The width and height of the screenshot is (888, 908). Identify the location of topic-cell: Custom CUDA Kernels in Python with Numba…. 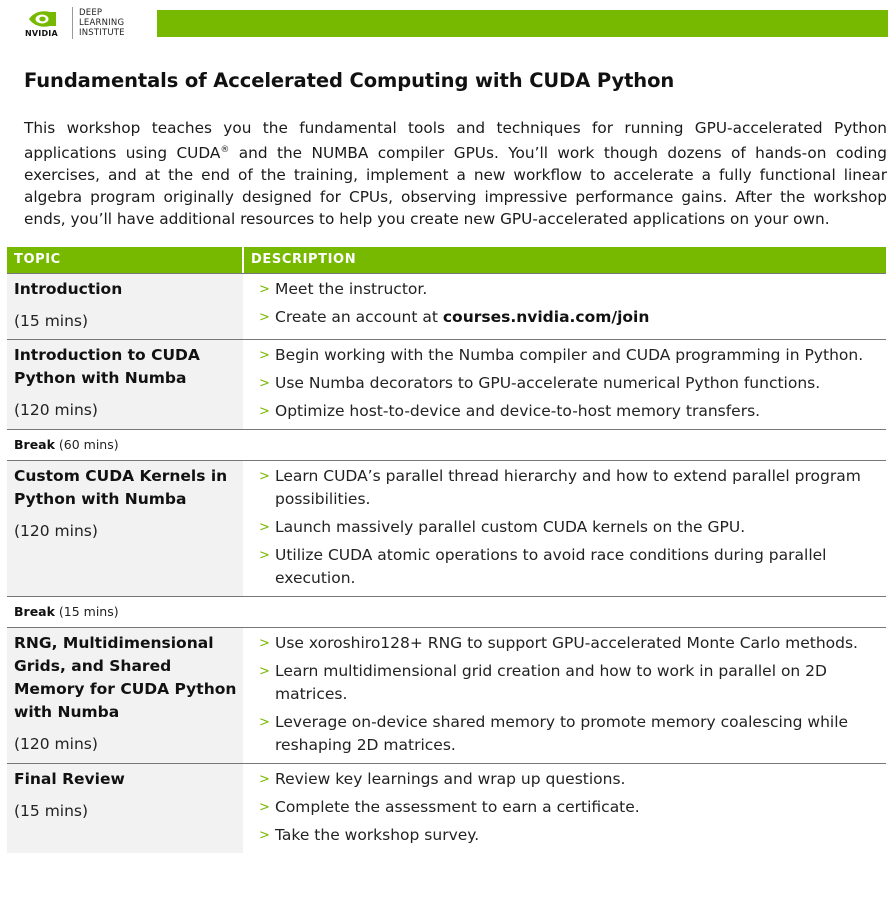
(125, 528).